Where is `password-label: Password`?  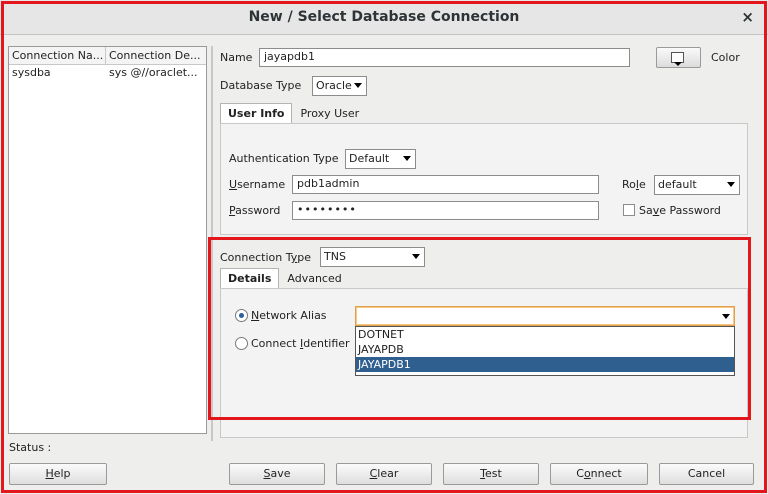 password-label: Password is located at coordinates (255, 210).